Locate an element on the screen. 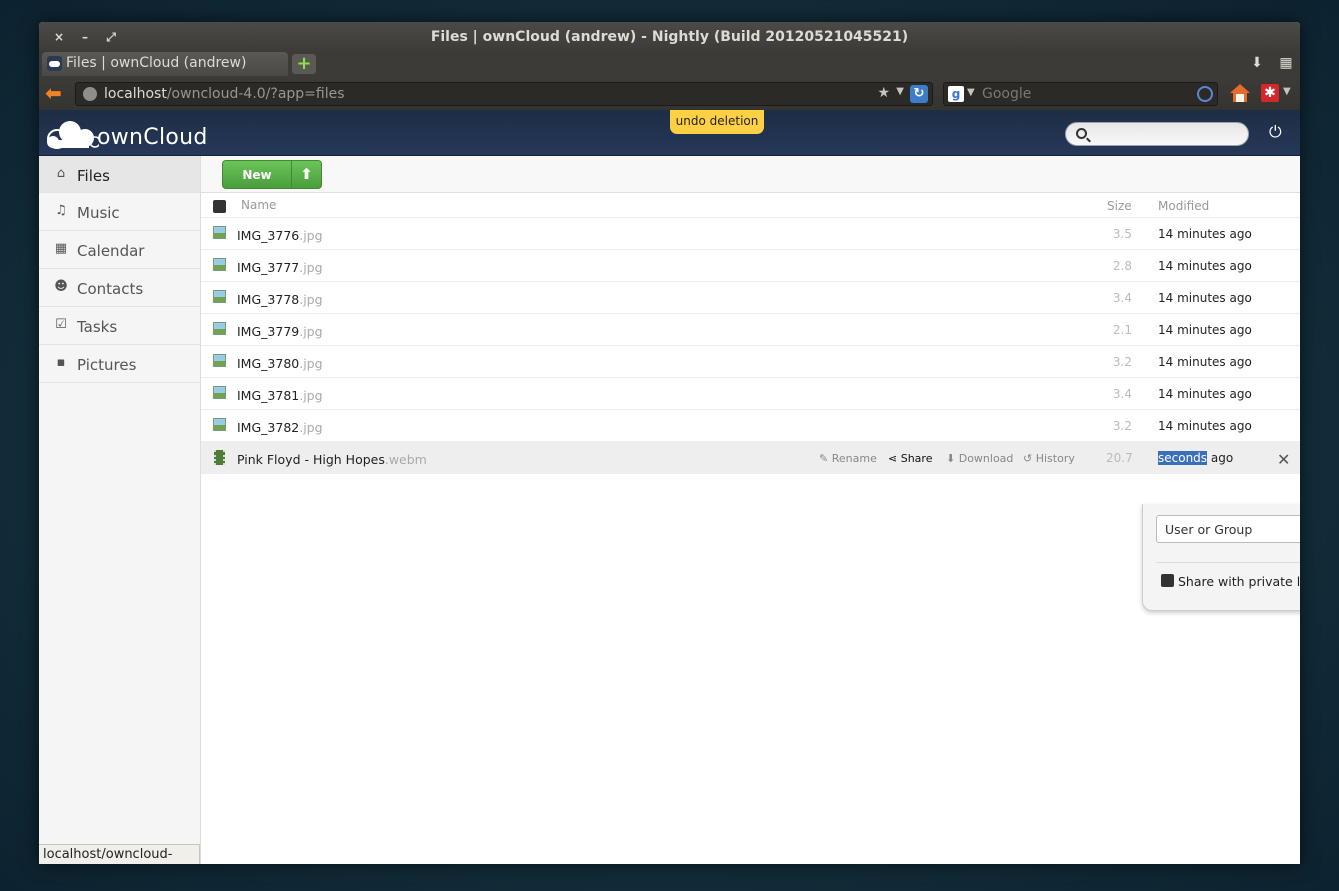 The width and height of the screenshot is (1339, 891). google-icon: g is located at coordinates (956, 94).